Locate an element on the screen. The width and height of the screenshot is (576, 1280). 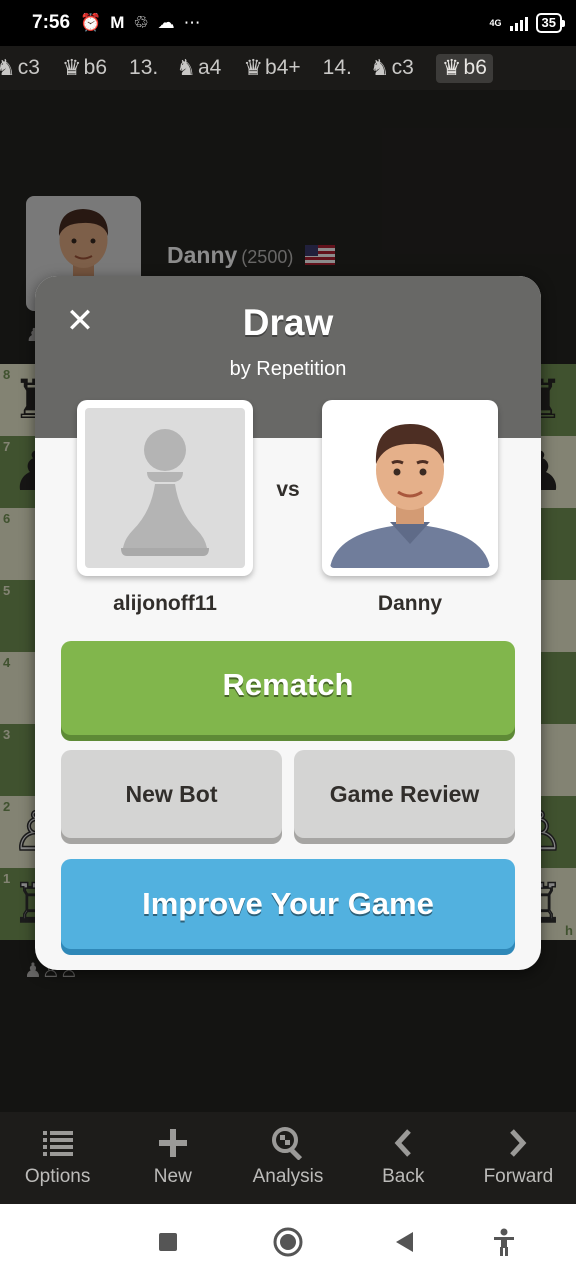
plus-icon is located at coordinates (172, 1143).